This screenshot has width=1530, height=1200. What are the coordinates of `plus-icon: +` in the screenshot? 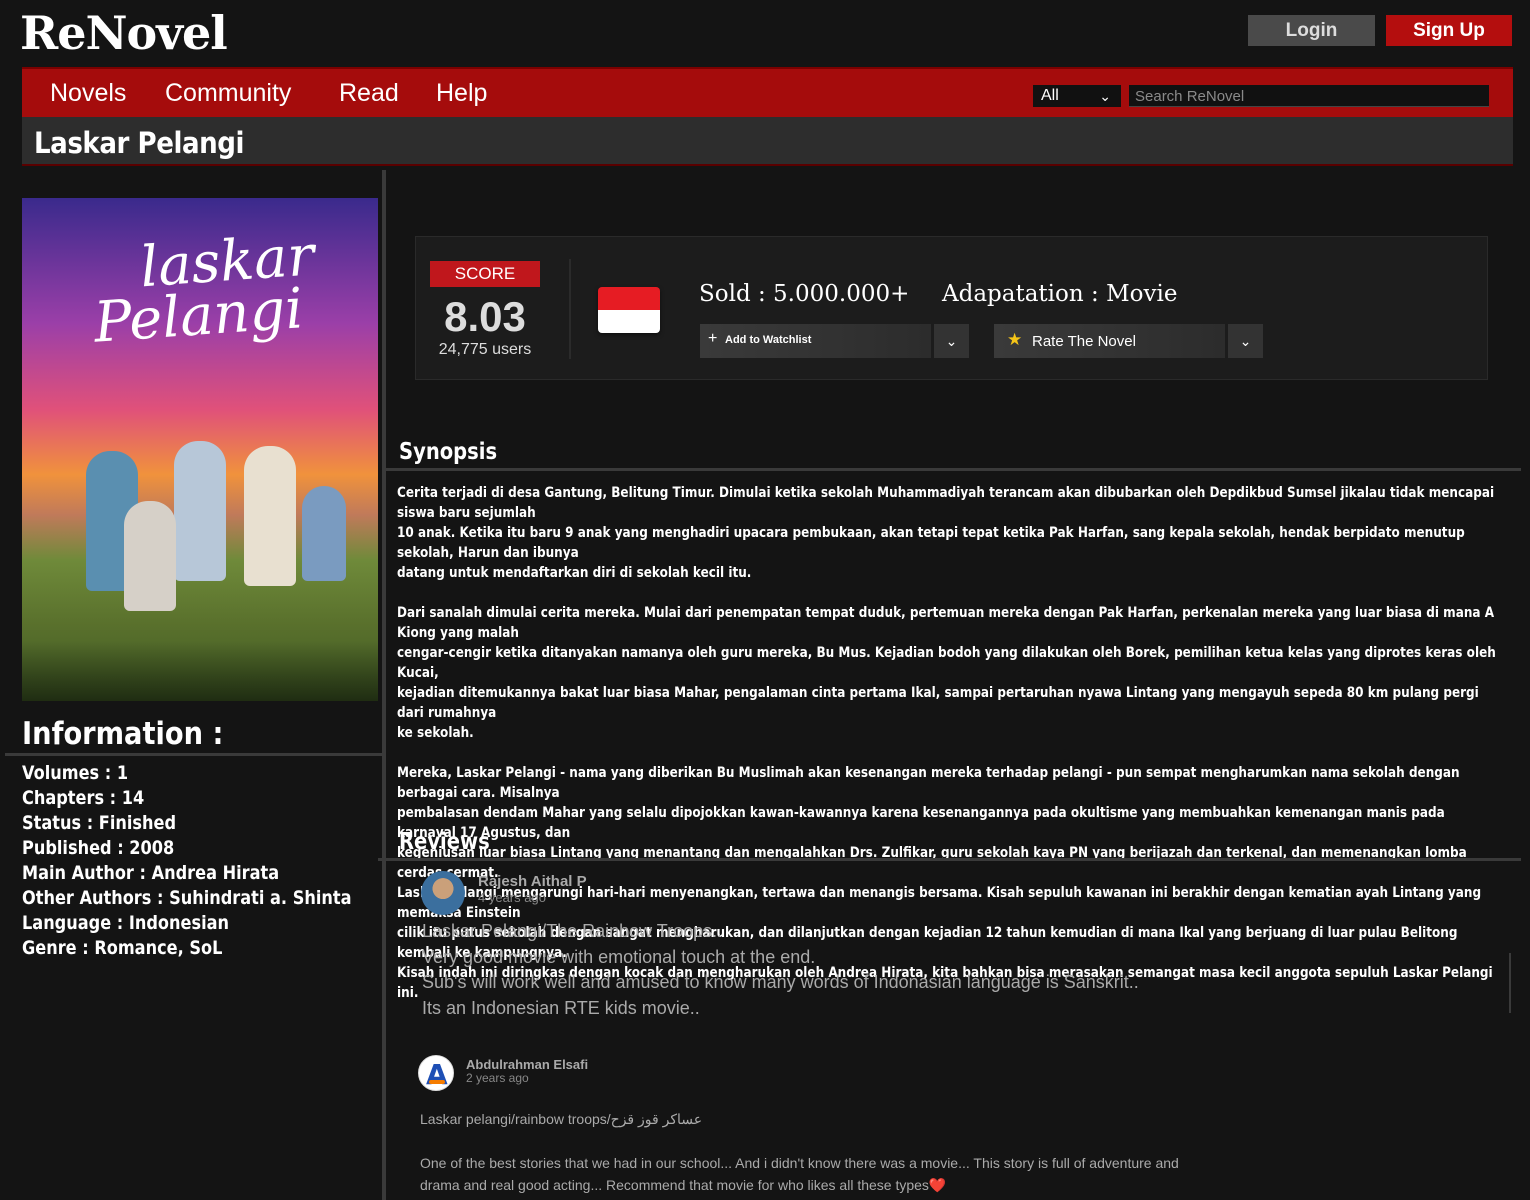 It's located at (713, 338).